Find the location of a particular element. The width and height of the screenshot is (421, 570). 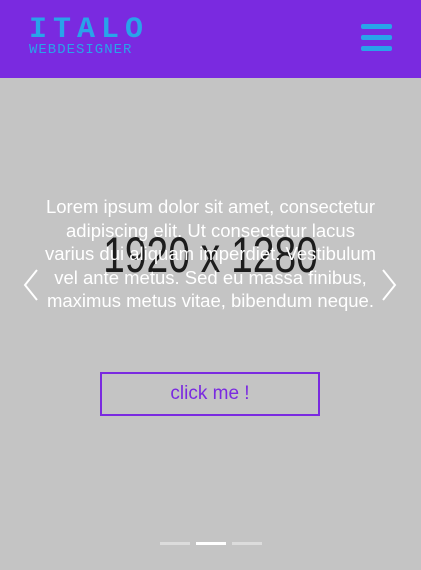

menu-bar-bottom is located at coordinates (376, 48).